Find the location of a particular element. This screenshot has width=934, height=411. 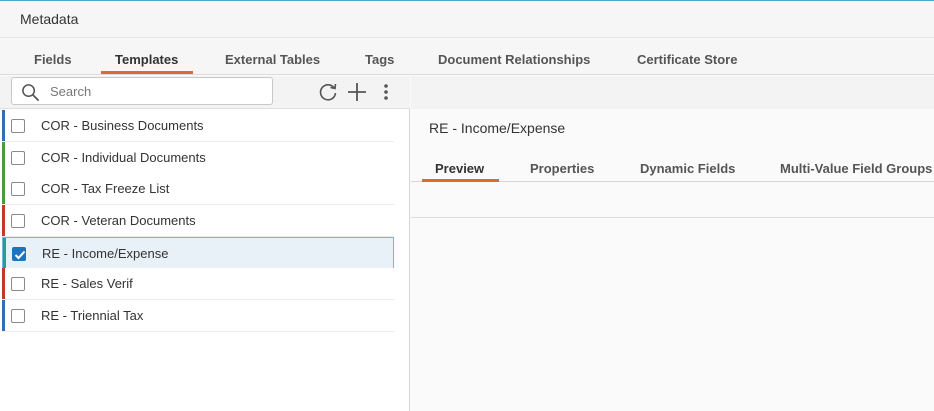

list-item: COR - Individual Documents is located at coordinates (198, 158).